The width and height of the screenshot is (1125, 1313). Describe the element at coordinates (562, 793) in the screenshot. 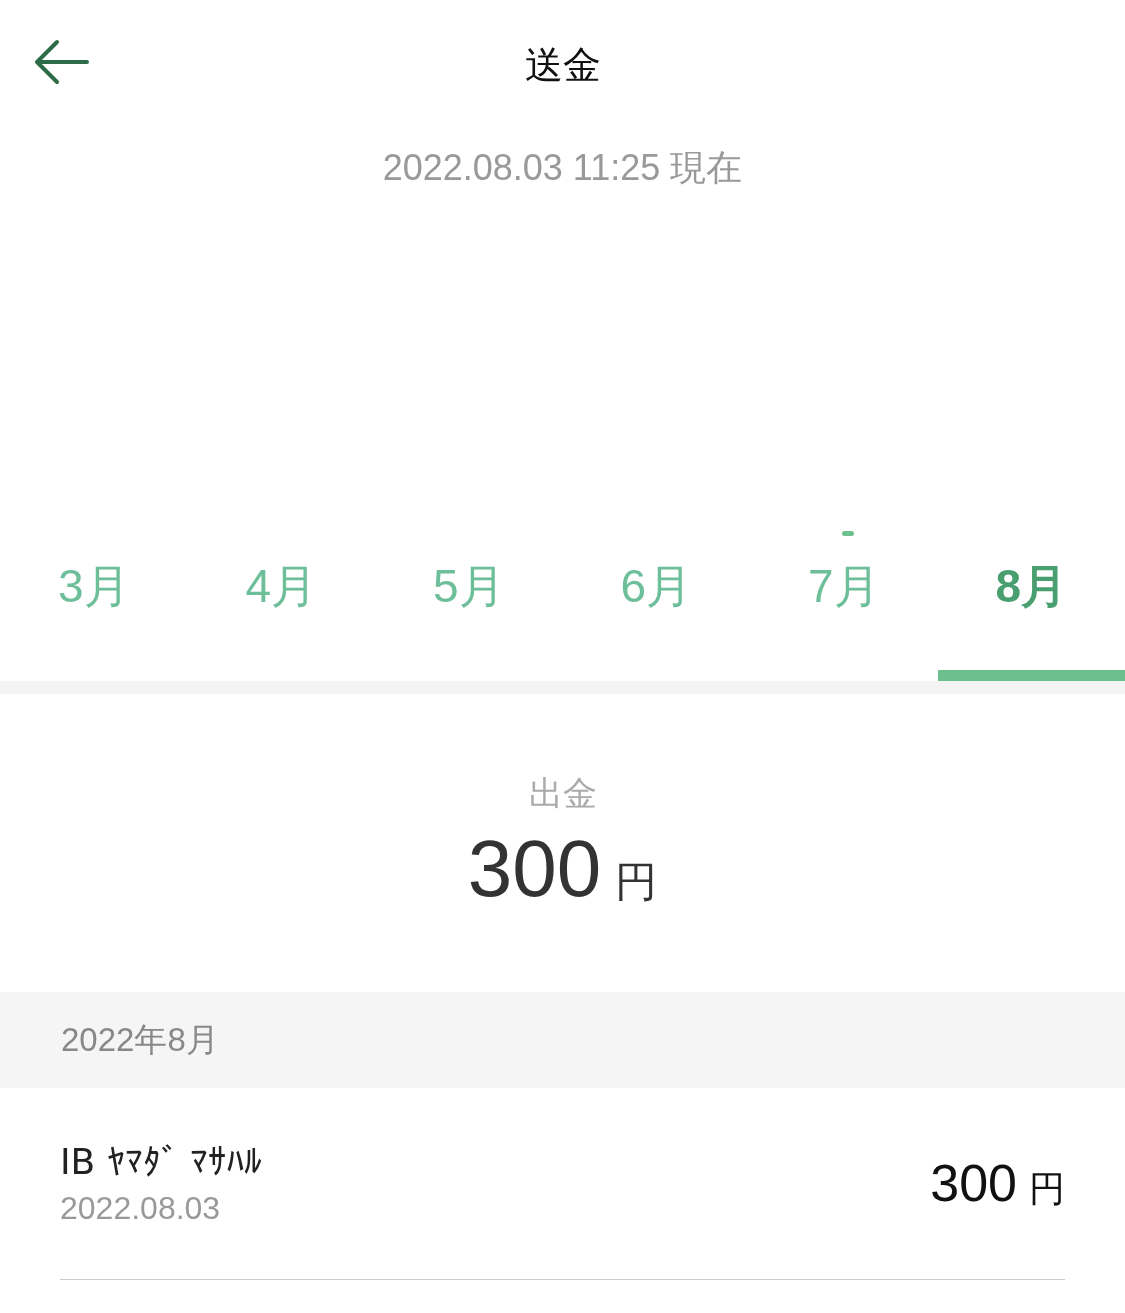

I see `summary-label: 出金` at that location.